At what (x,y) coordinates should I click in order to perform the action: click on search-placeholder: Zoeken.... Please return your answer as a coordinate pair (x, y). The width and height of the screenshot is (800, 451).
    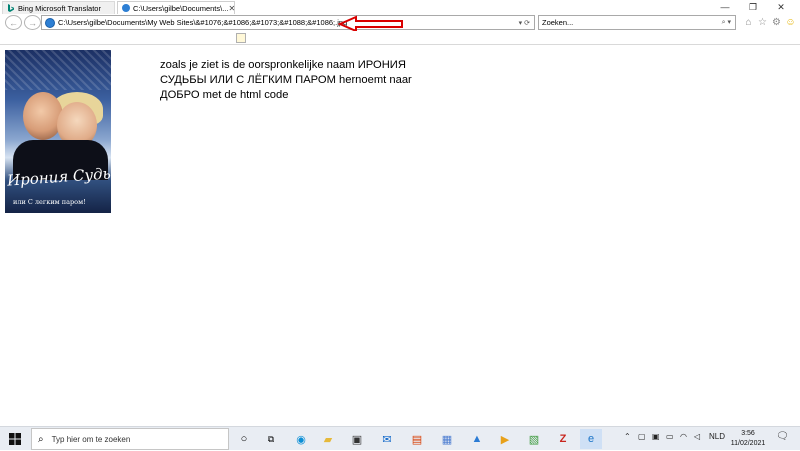
    Looking at the image, I should click on (632, 22).